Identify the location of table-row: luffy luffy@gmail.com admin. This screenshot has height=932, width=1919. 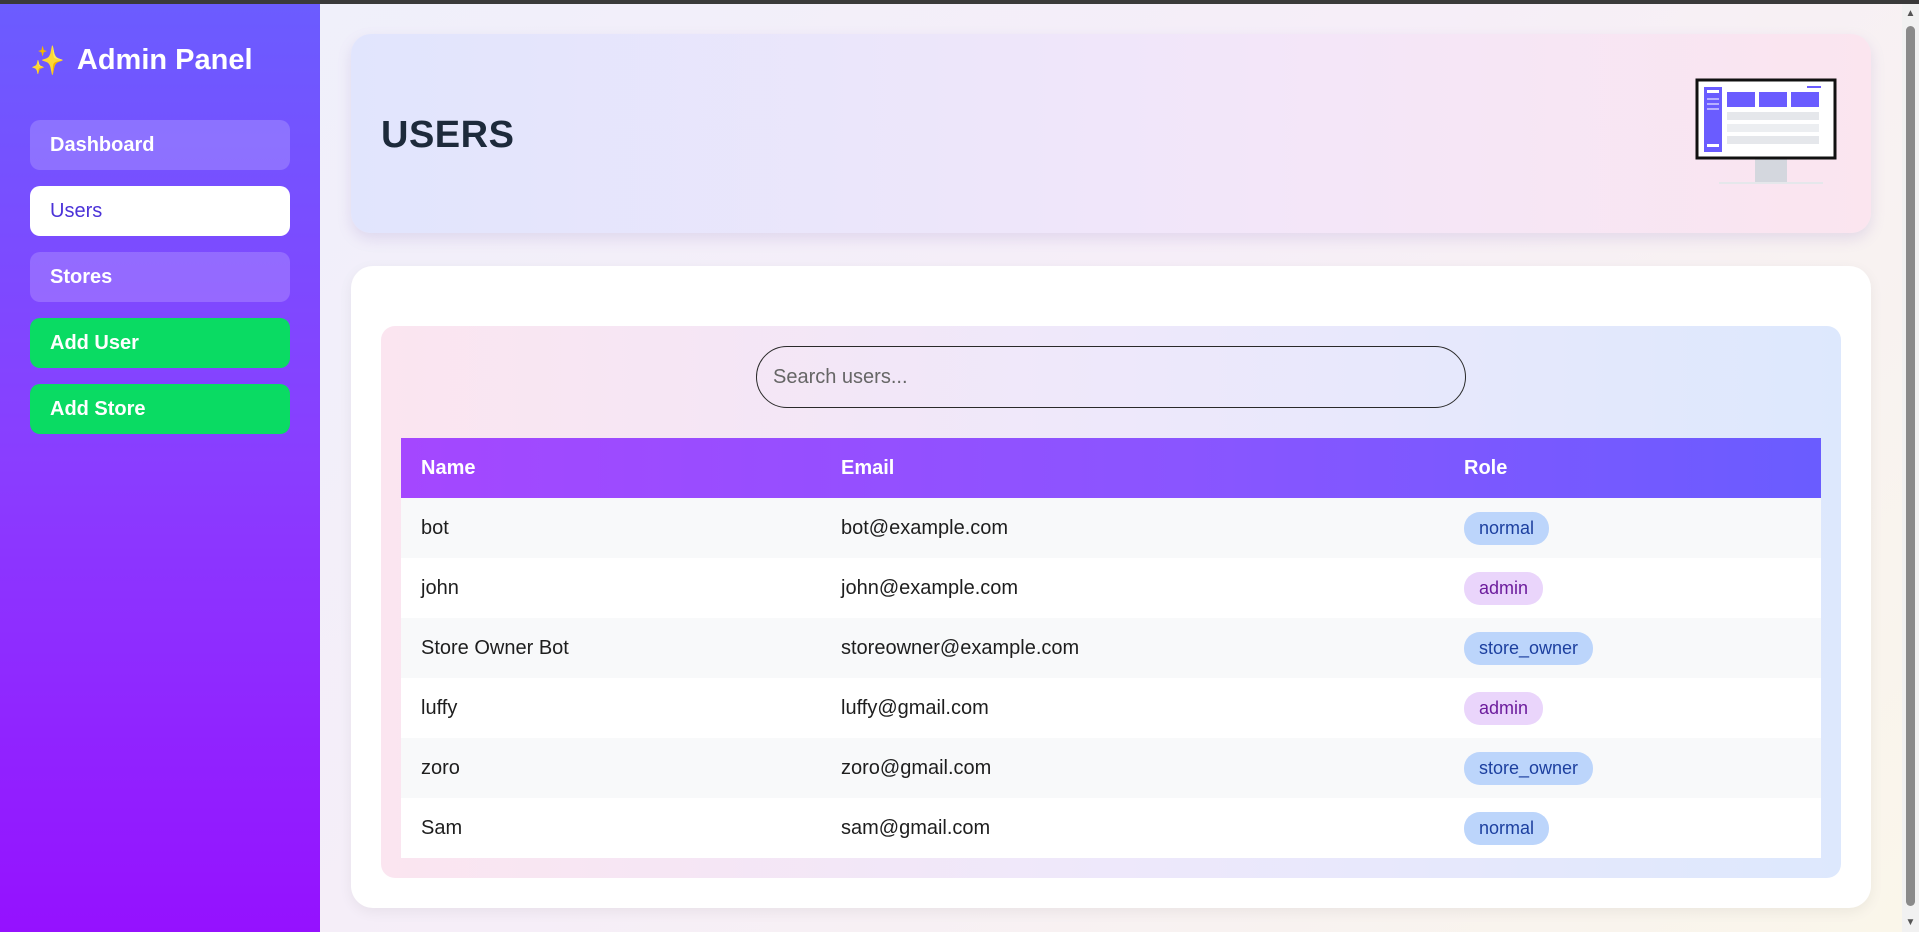
(1111, 708).